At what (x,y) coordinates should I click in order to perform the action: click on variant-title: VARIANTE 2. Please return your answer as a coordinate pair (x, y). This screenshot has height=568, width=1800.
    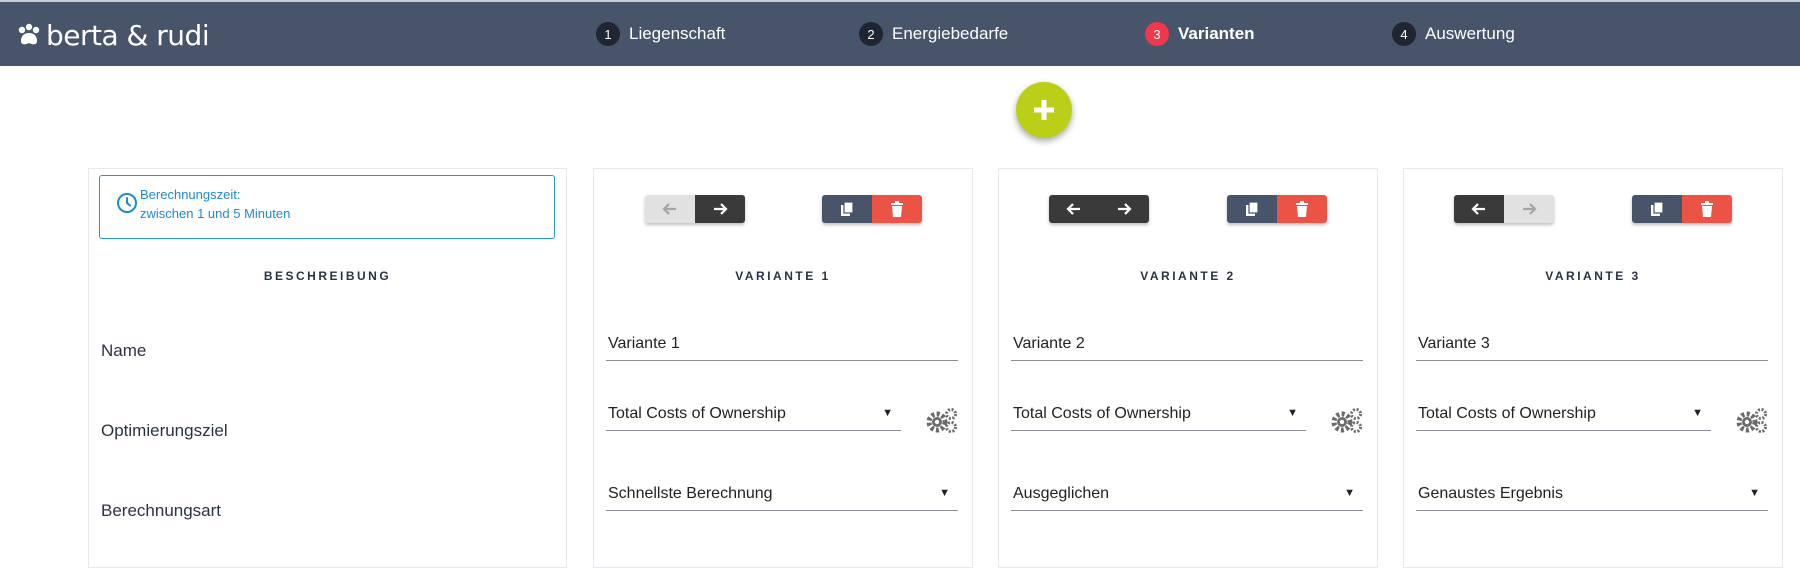
    Looking at the image, I should click on (1188, 276).